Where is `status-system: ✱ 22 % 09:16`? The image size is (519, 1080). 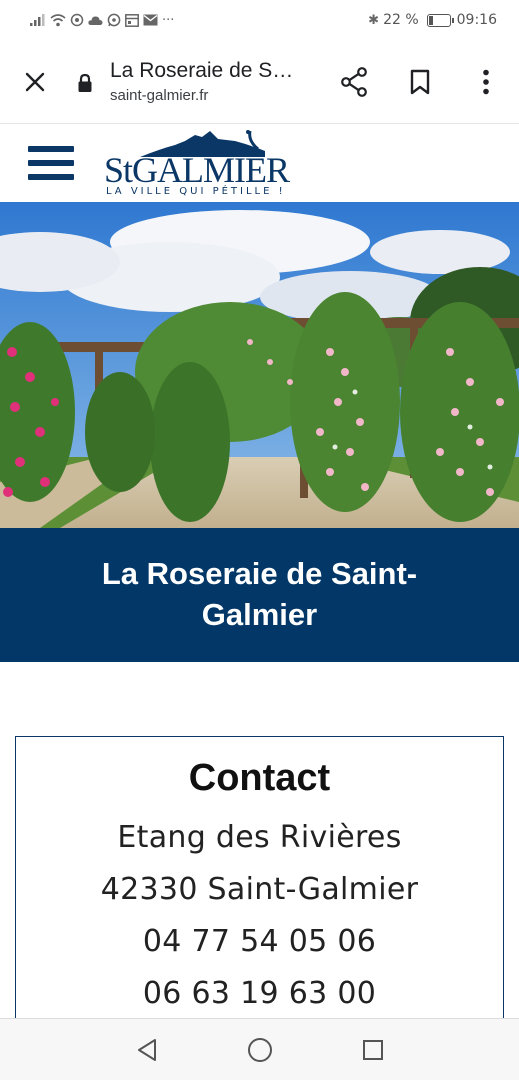 status-system: ✱ 22 % 09:16 is located at coordinates (432, 20).